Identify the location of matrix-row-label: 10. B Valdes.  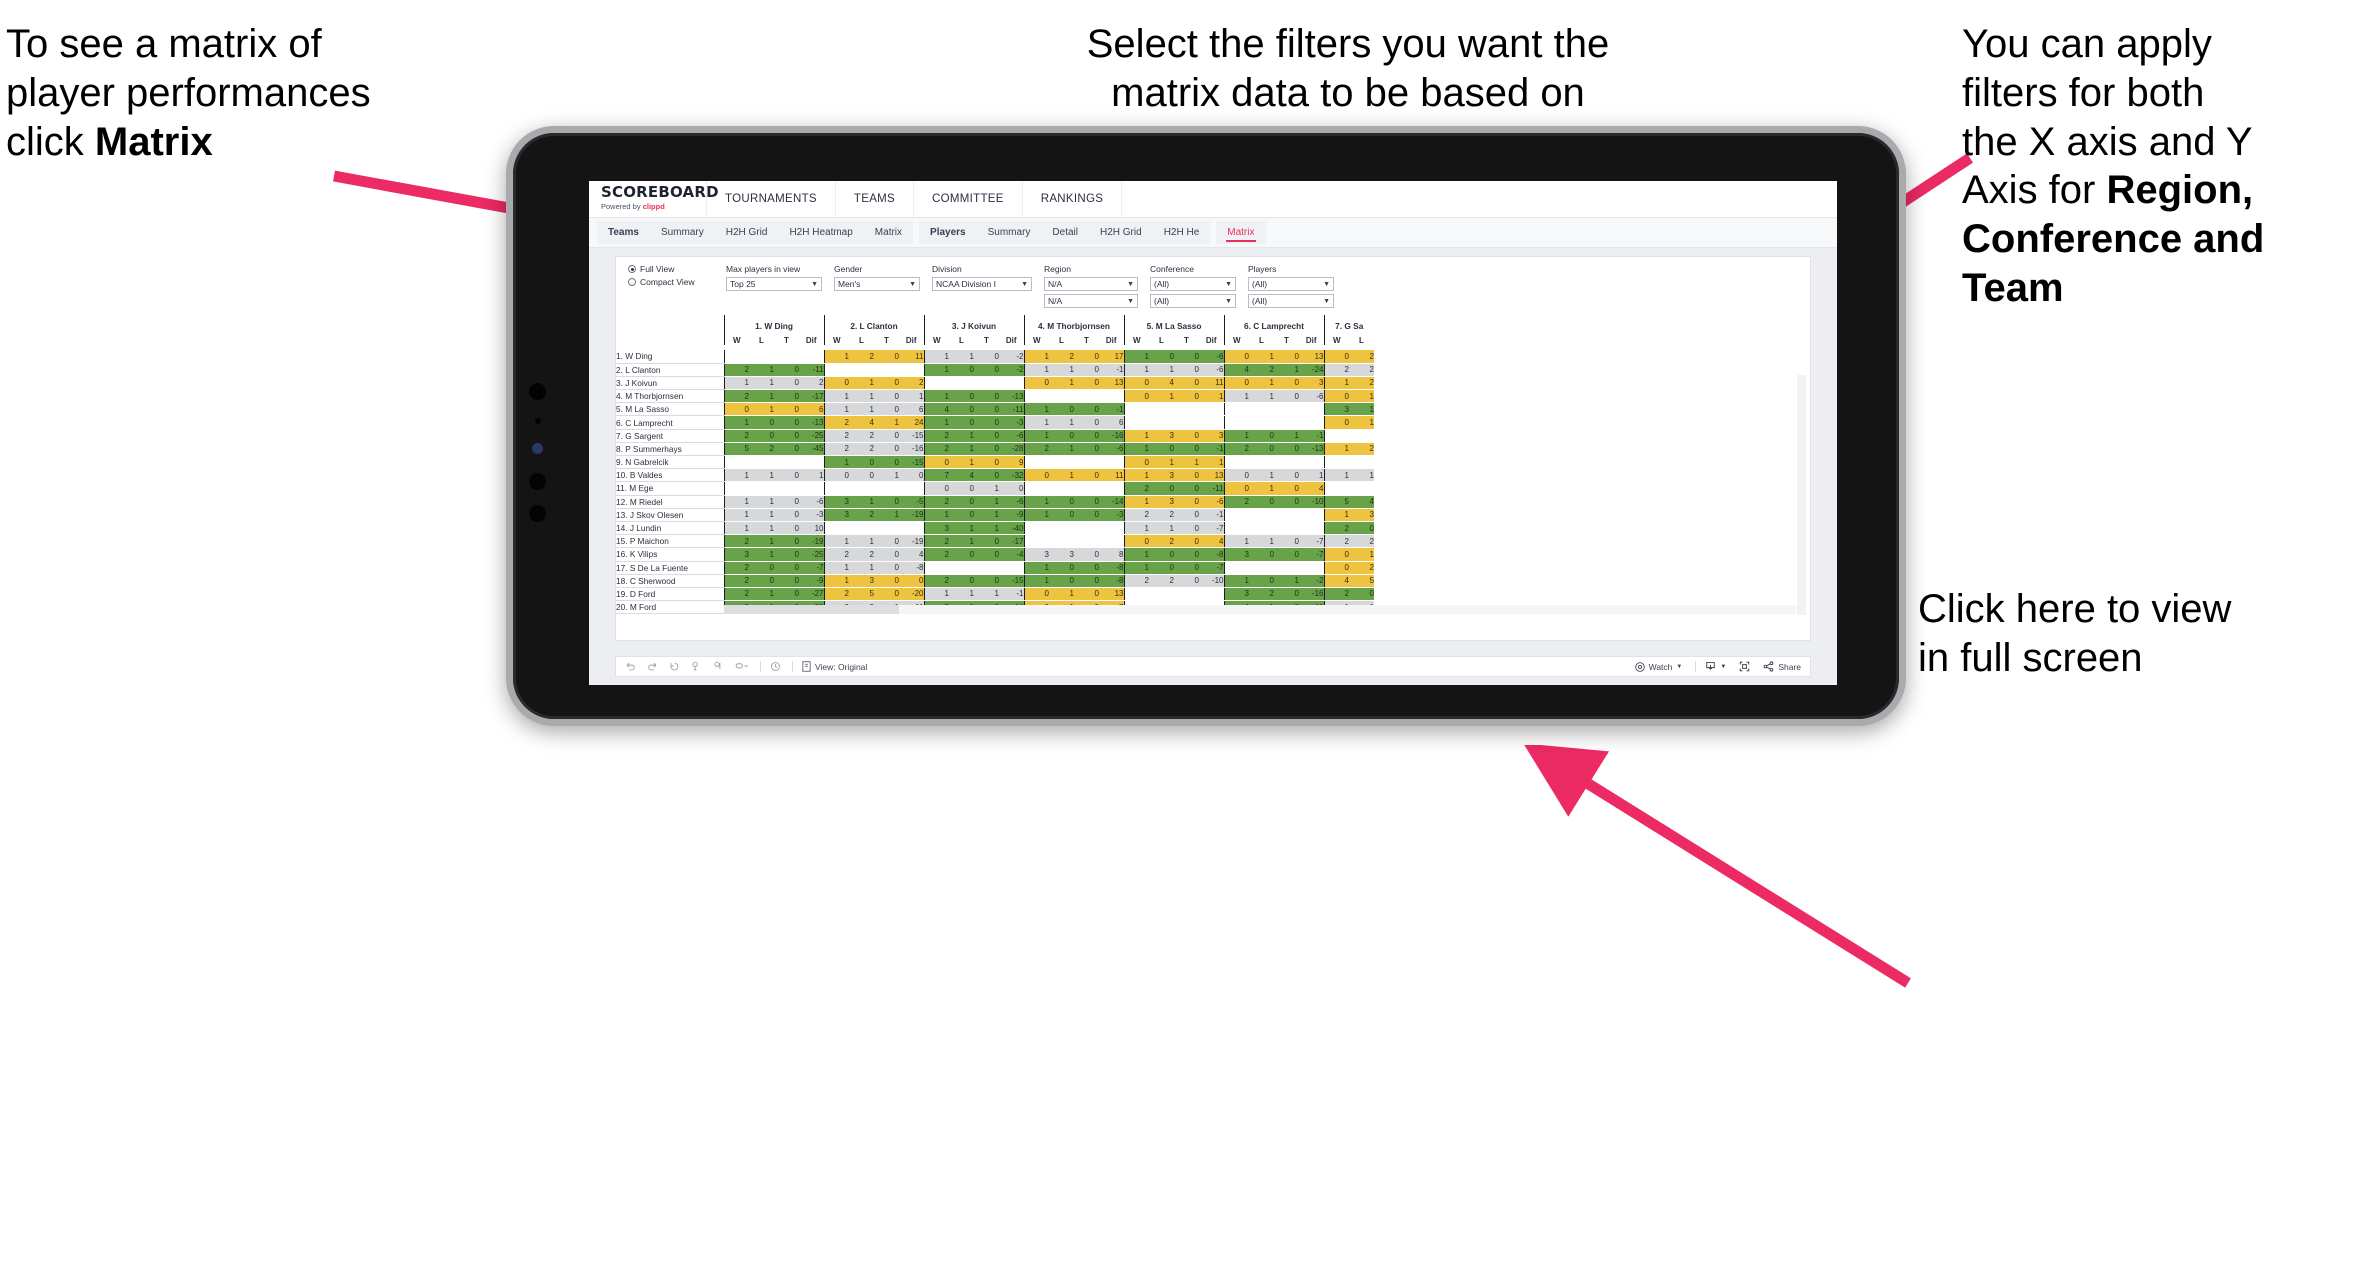
(670, 475).